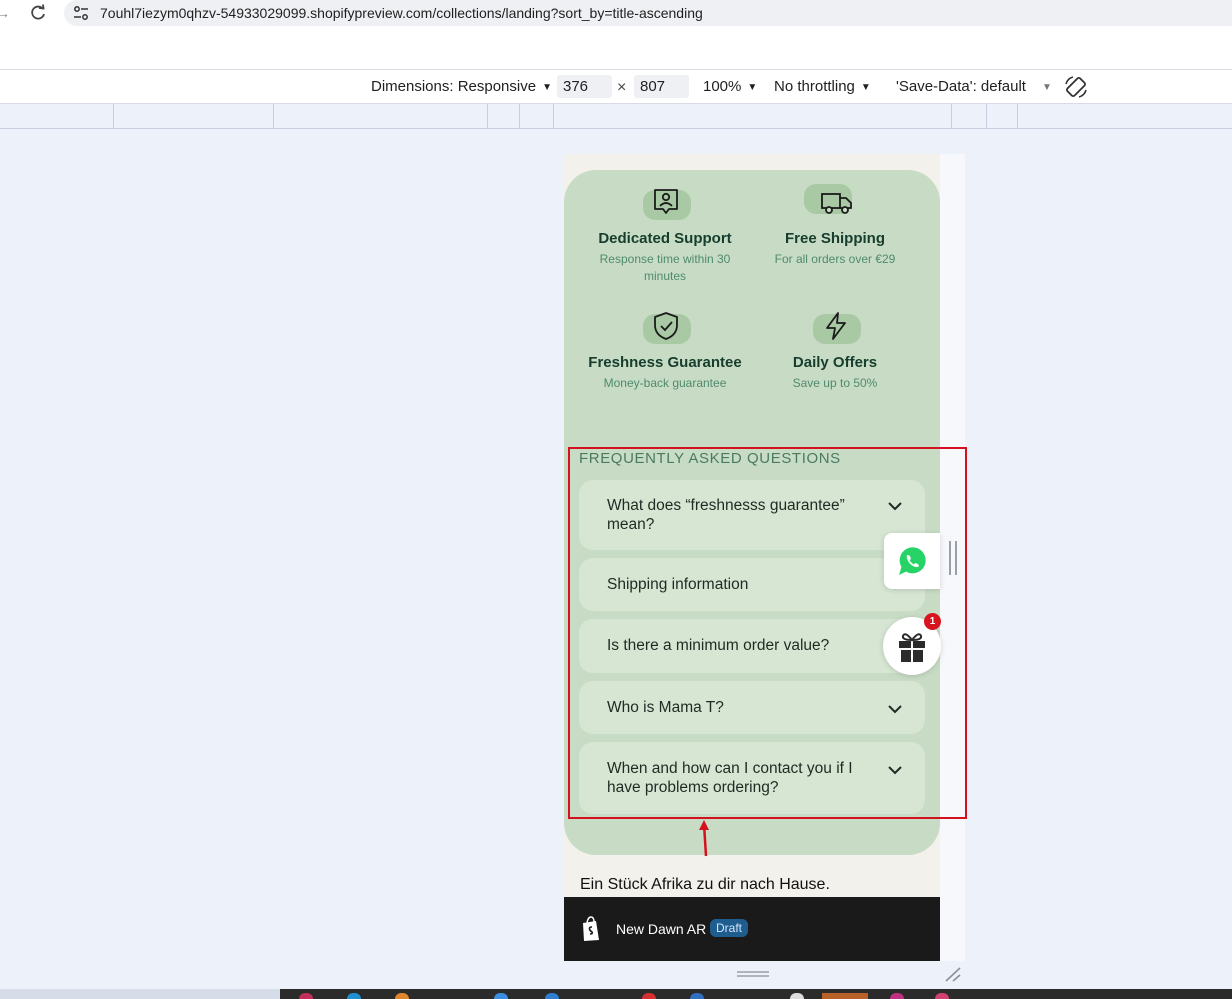  Describe the element at coordinates (665, 362) in the screenshot. I see `feature-title: Freshness Guarantee` at that location.